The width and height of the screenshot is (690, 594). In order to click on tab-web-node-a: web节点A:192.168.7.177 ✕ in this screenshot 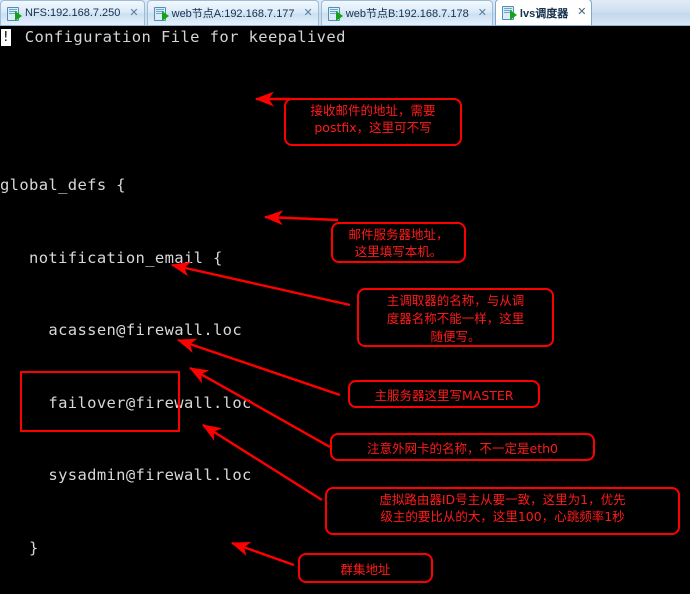, I will do `click(232, 12)`.